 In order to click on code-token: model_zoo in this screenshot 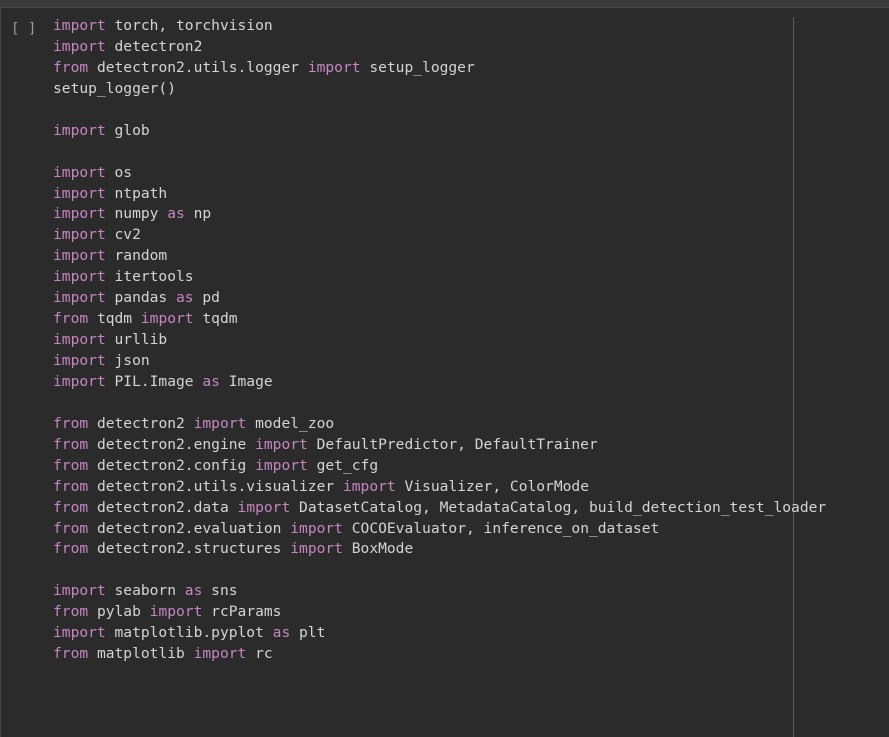, I will do `click(290, 423)`.